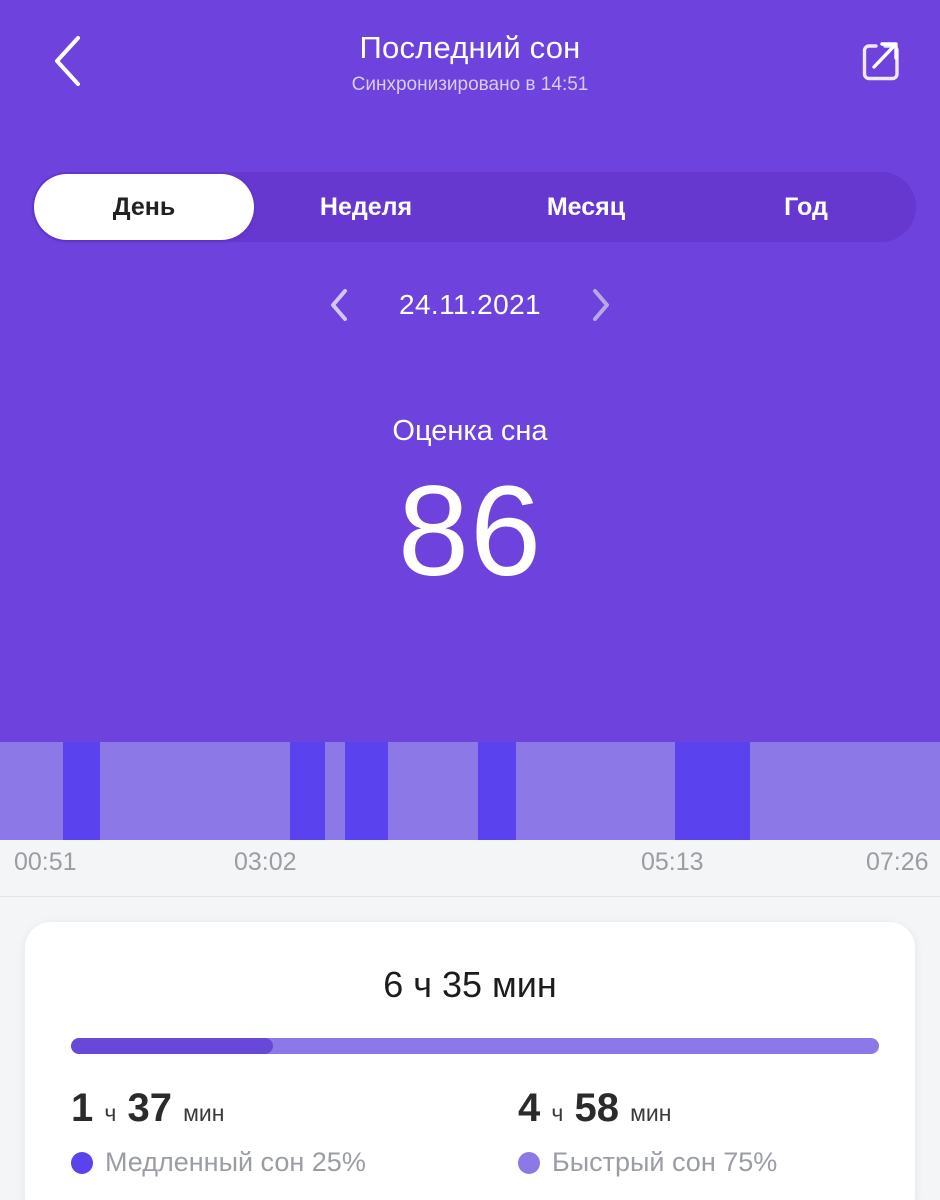 The image size is (940, 1200). I want to click on axis-tick-label: 05:13, so click(672, 862).